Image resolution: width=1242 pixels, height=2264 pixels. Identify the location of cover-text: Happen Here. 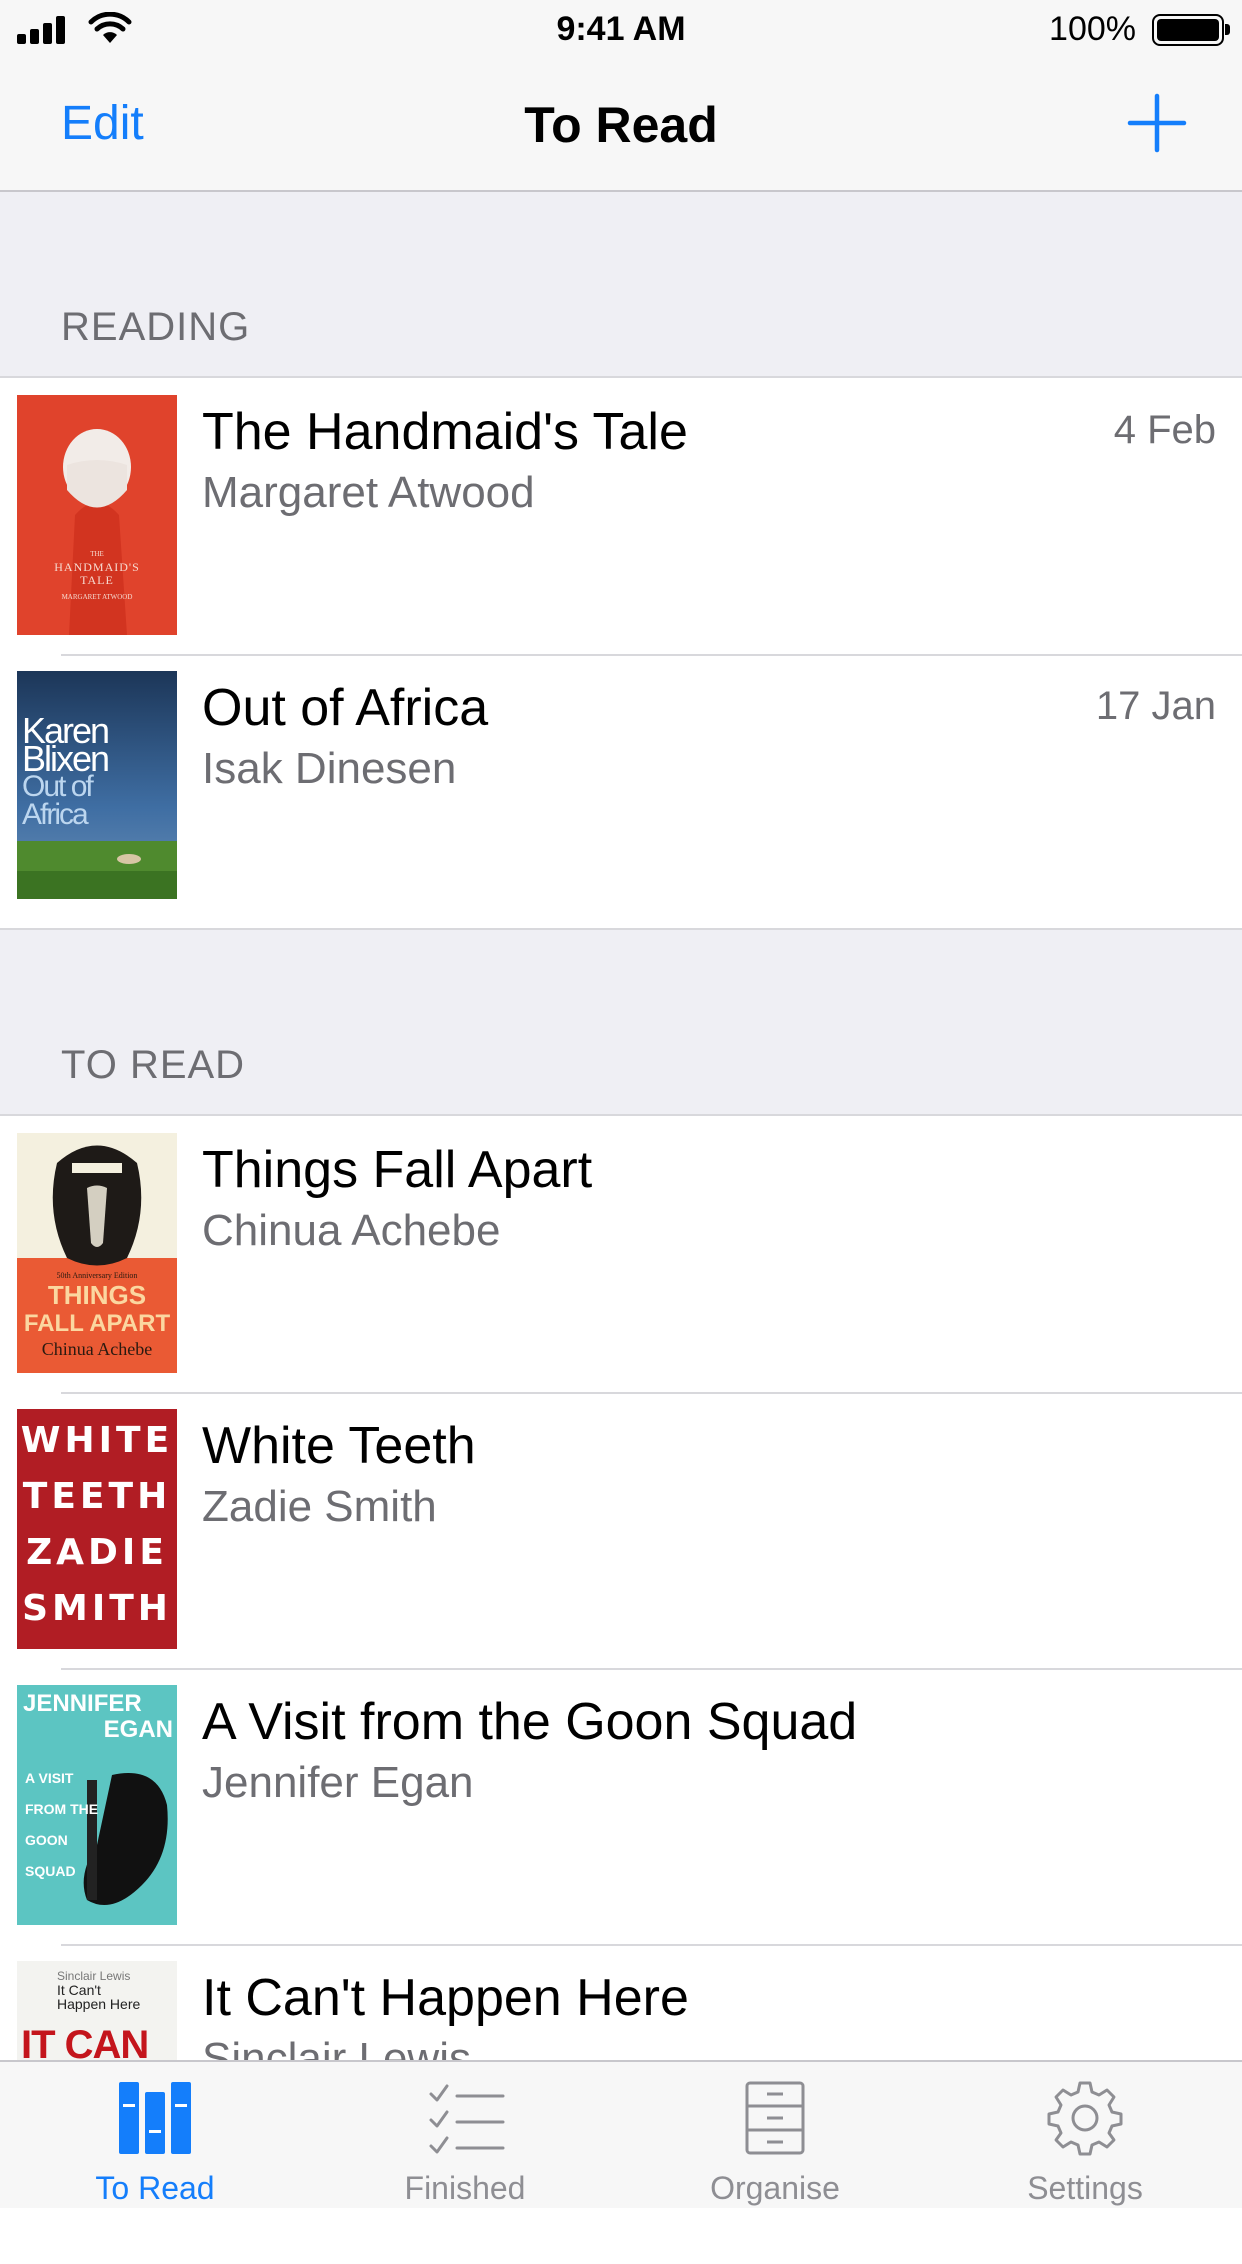
(99, 2004).